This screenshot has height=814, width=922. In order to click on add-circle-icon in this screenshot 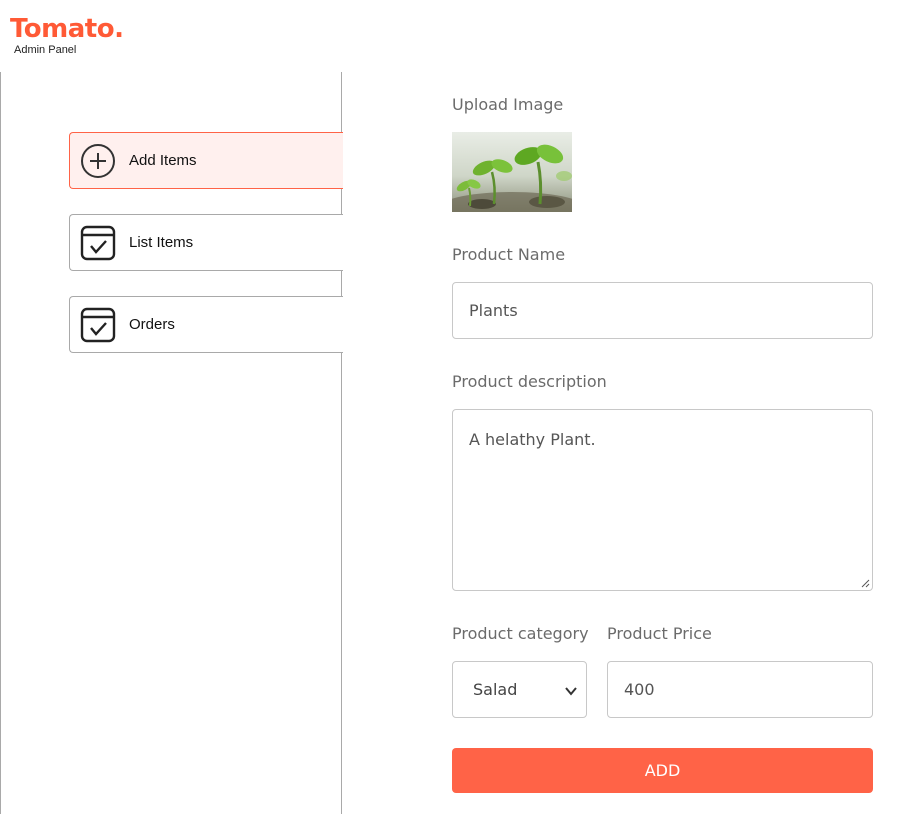, I will do `click(98, 161)`.